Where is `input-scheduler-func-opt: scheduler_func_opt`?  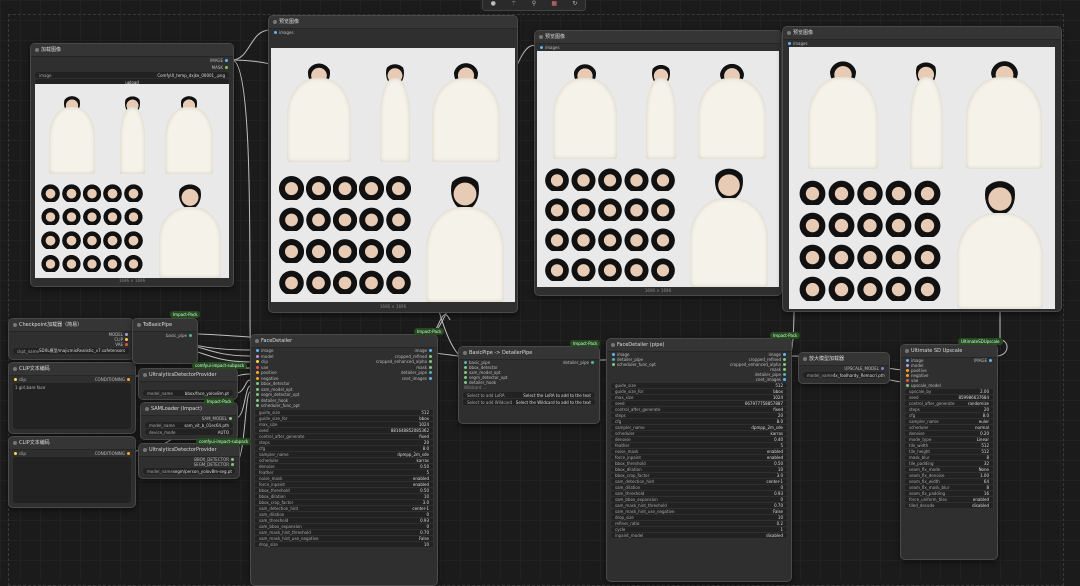 input-scheduler-func-opt: scheduler_func_opt is located at coordinates (278, 405).